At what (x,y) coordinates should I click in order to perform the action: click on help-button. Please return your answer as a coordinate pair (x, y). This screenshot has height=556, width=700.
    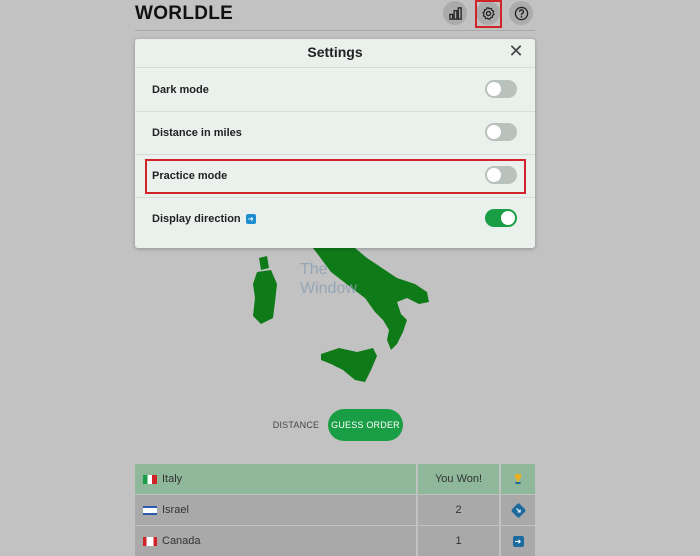
    Looking at the image, I should click on (521, 13).